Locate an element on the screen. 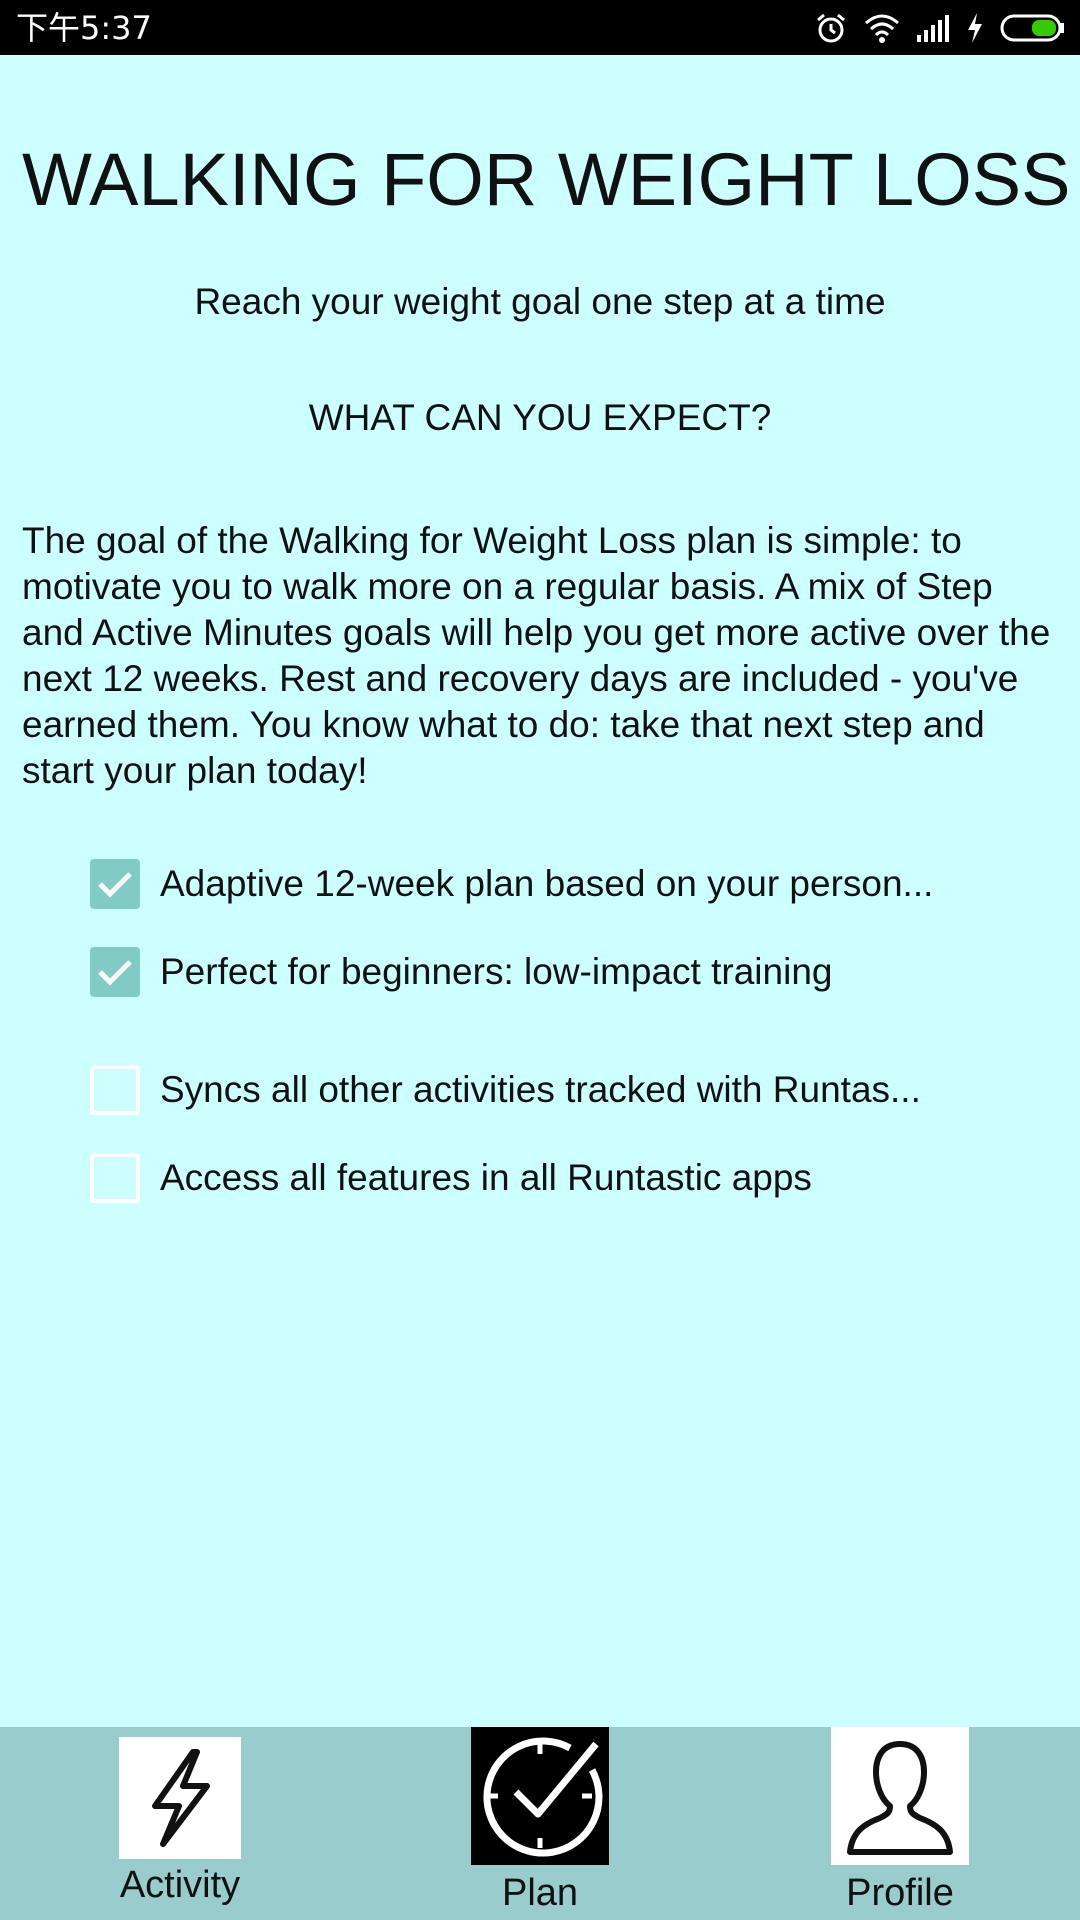 The height and width of the screenshot is (1920, 1080). signal-icon is located at coordinates (933, 28).